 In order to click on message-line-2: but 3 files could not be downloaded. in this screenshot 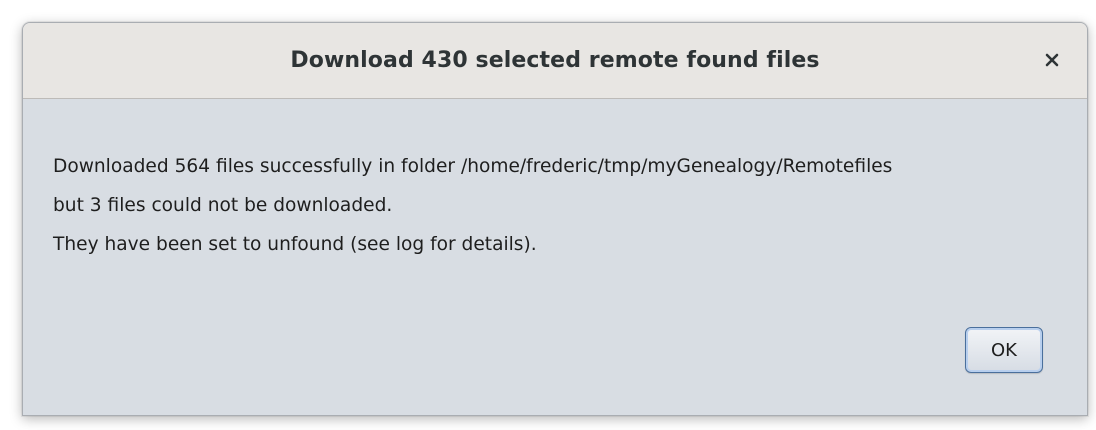, I will do `click(223, 205)`.